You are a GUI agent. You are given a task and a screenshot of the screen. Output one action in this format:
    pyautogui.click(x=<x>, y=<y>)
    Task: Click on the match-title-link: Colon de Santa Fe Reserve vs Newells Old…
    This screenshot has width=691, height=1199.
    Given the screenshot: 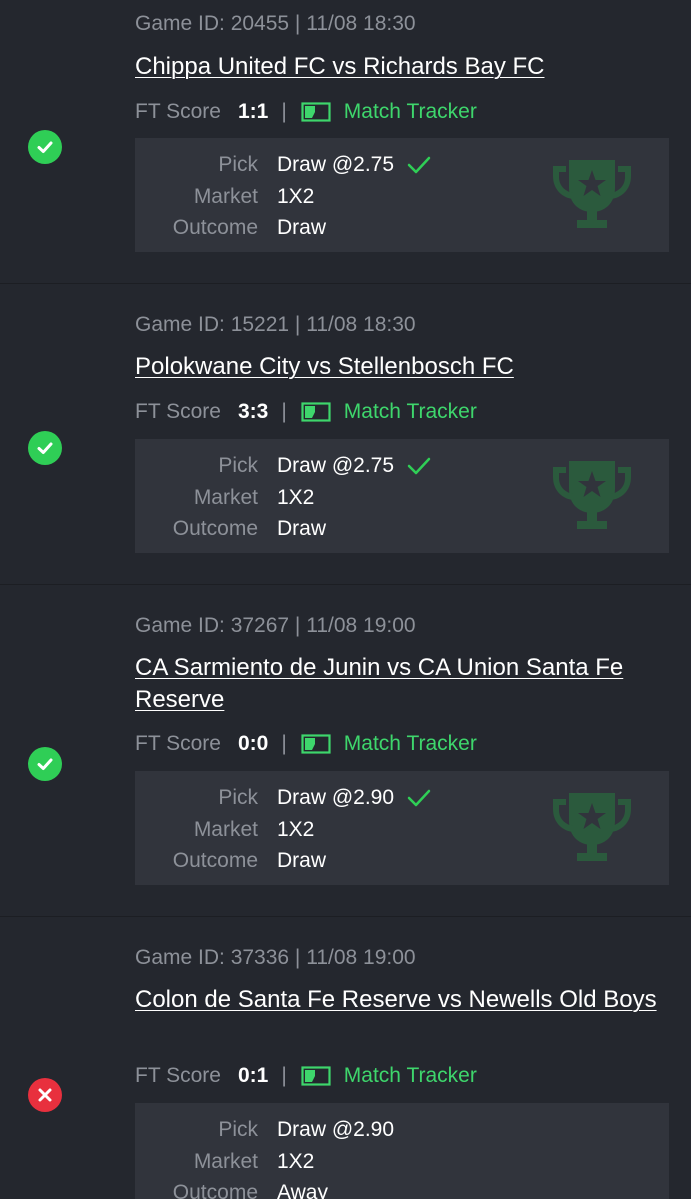 What is the action you would take?
    pyautogui.click(x=402, y=1000)
    